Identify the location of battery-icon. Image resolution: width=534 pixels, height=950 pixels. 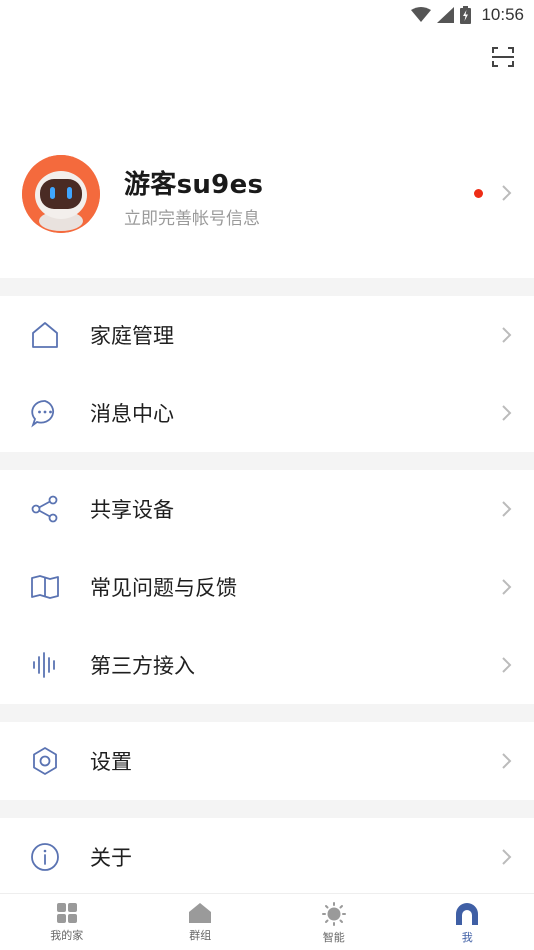
(466, 15).